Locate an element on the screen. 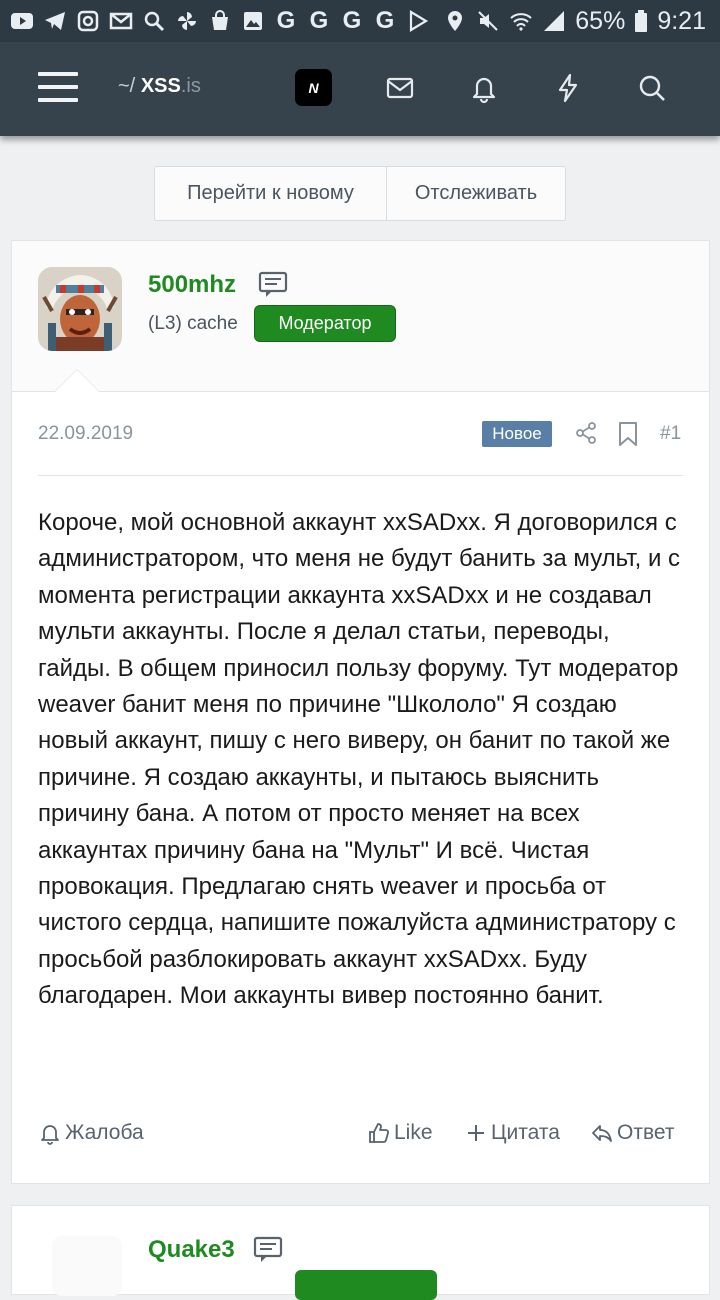  report-label: Жалоба is located at coordinates (104, 1132).